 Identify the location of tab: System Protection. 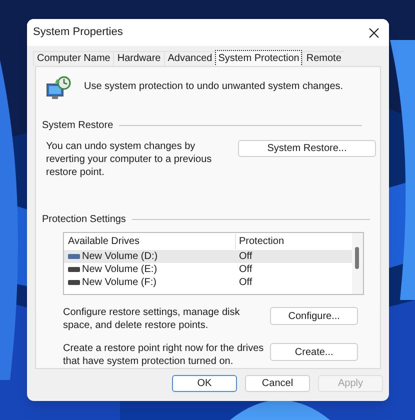
(258, 58).